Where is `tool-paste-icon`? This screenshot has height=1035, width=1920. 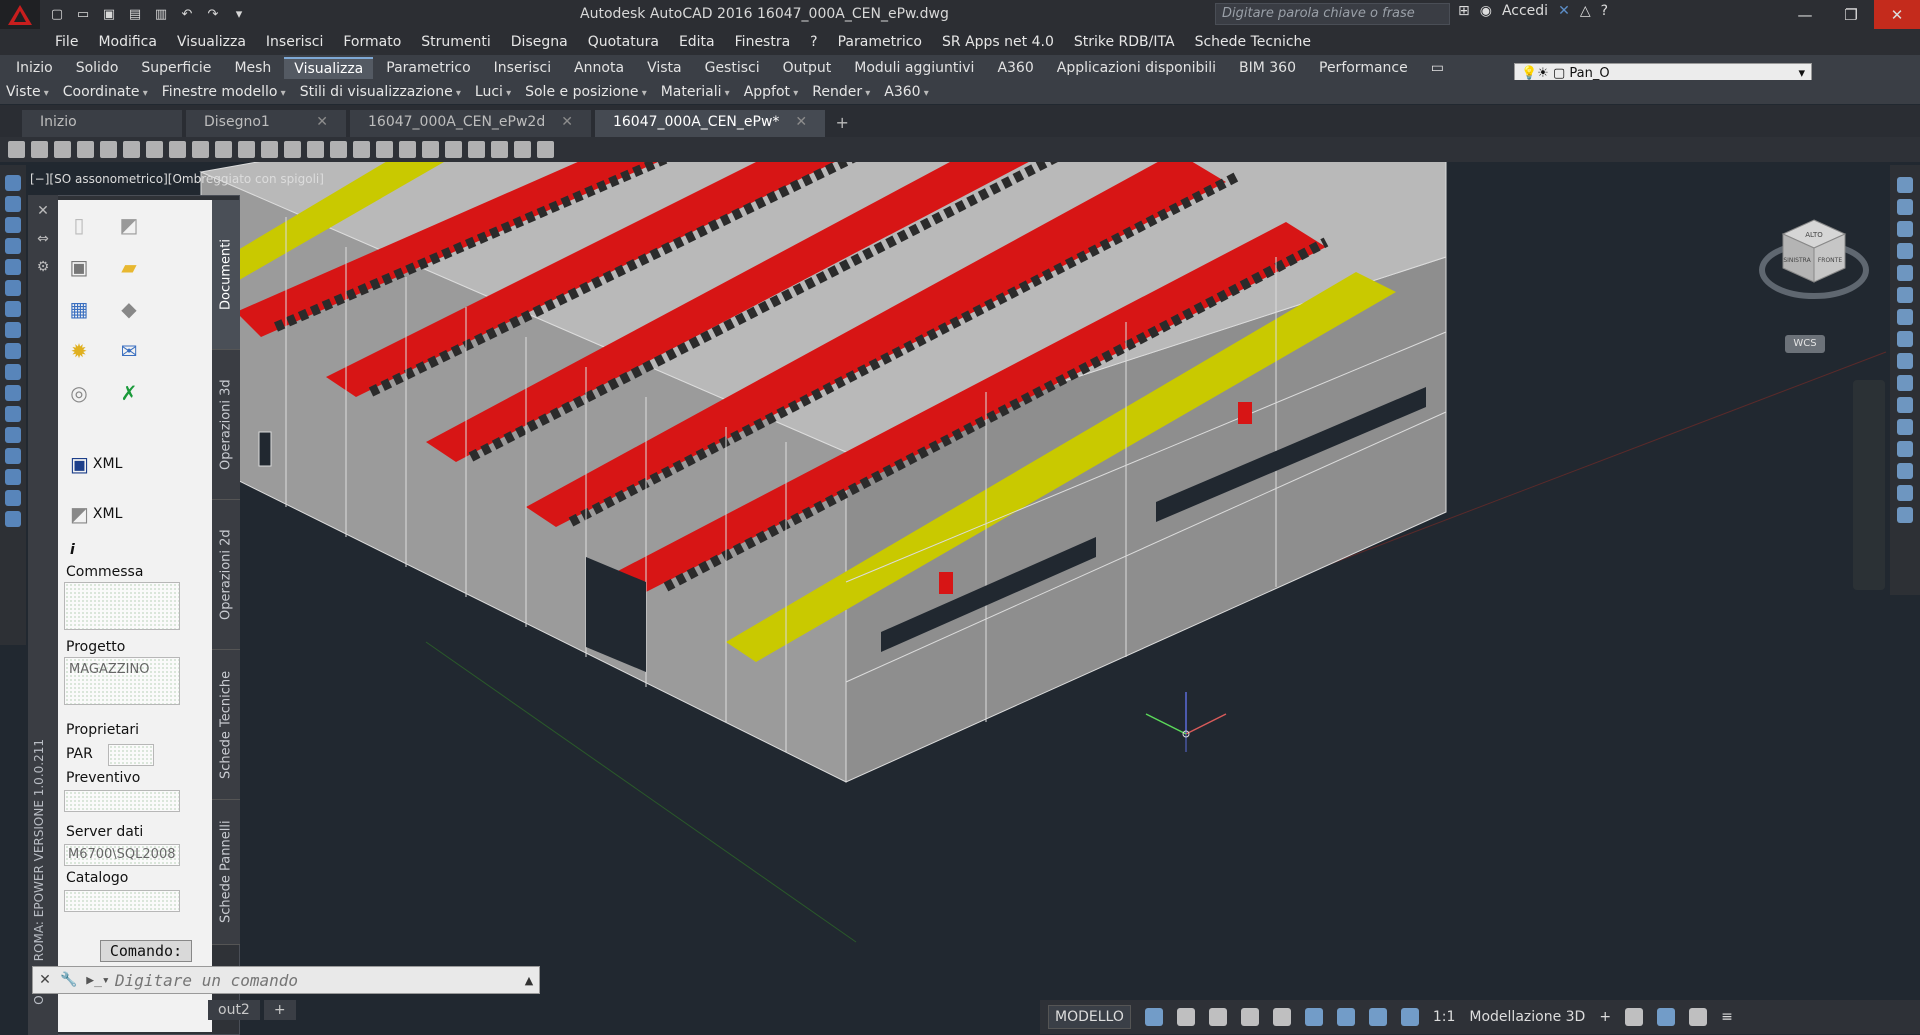
tool-paste-icon is located at coordinates (223, 149).